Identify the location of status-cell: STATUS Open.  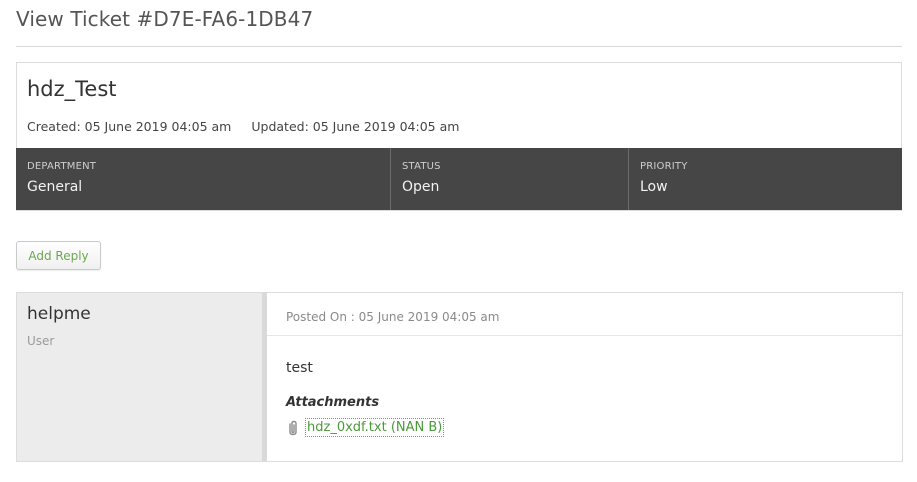
(510, 179).